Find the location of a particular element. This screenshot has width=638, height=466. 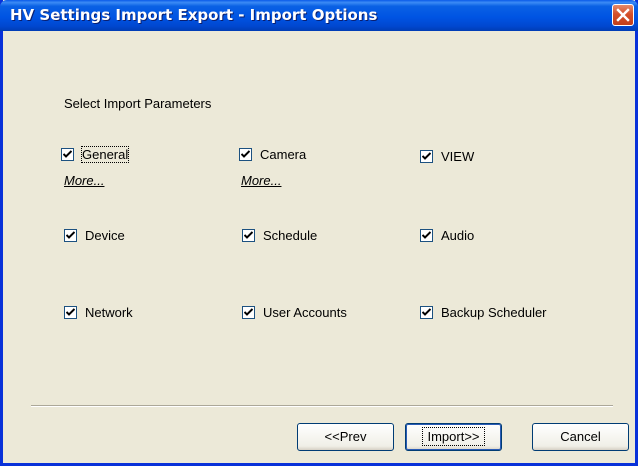

view-checkbox is located at coordinates (426, 156).